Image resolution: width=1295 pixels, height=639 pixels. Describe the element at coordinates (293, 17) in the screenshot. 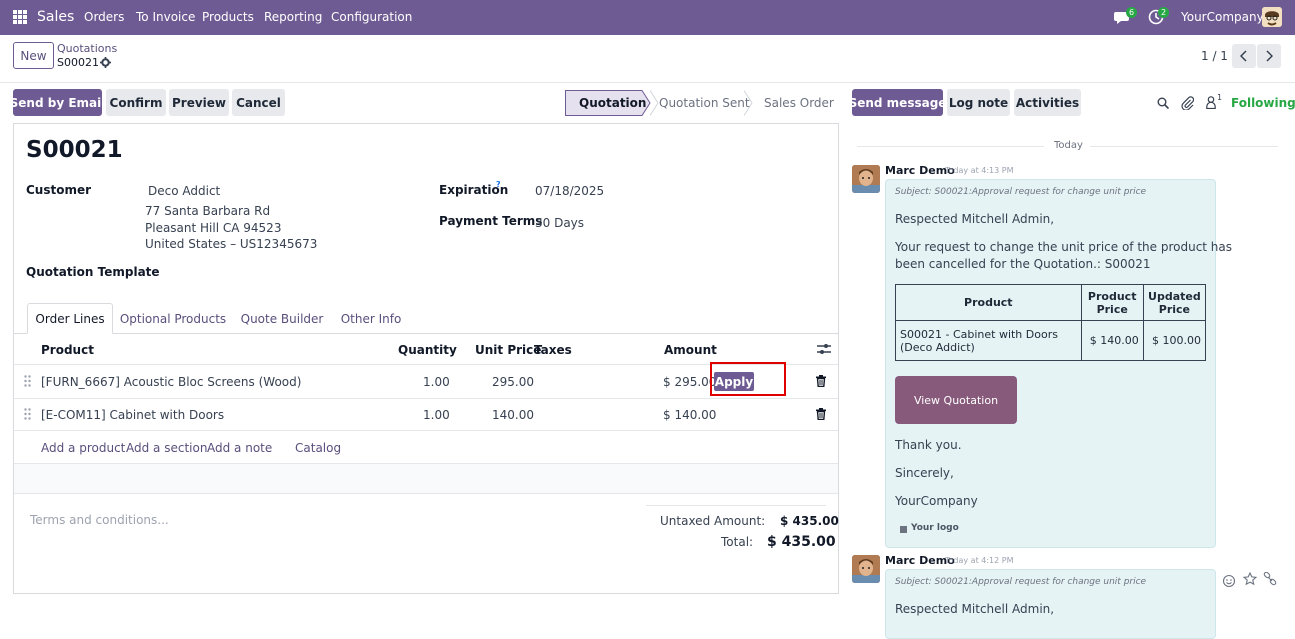

I see `menu-reporting: Reporting` at that location.